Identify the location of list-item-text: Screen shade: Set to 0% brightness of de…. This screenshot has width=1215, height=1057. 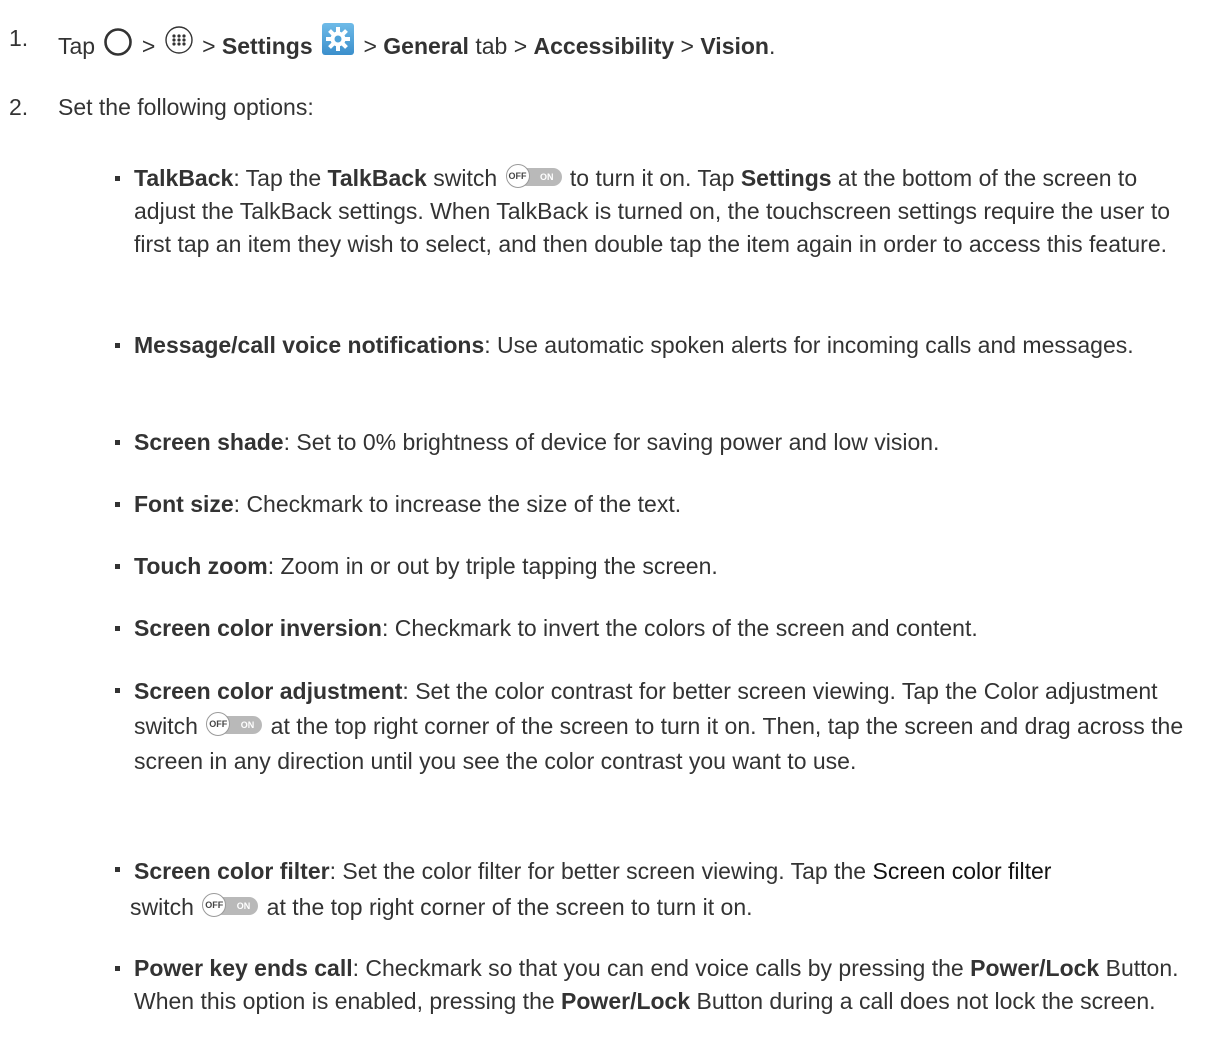
(537, 442).